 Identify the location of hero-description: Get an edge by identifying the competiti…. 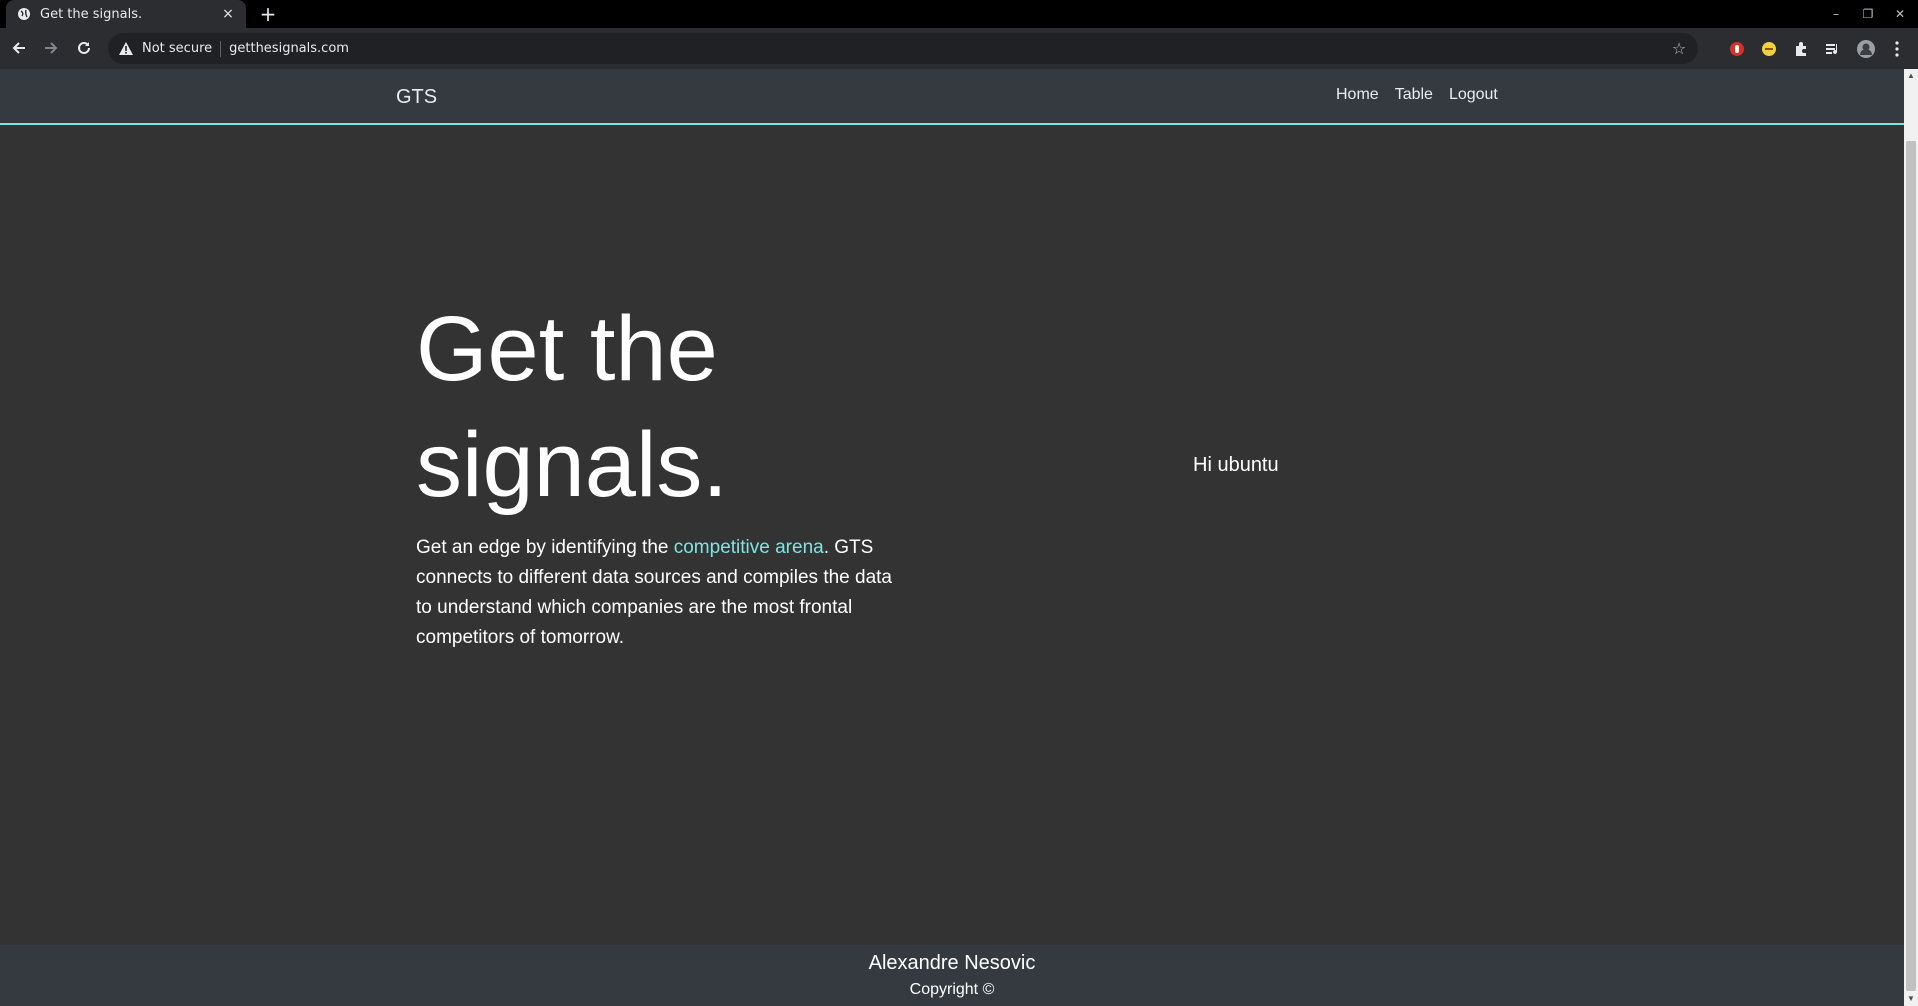
(661, 593).